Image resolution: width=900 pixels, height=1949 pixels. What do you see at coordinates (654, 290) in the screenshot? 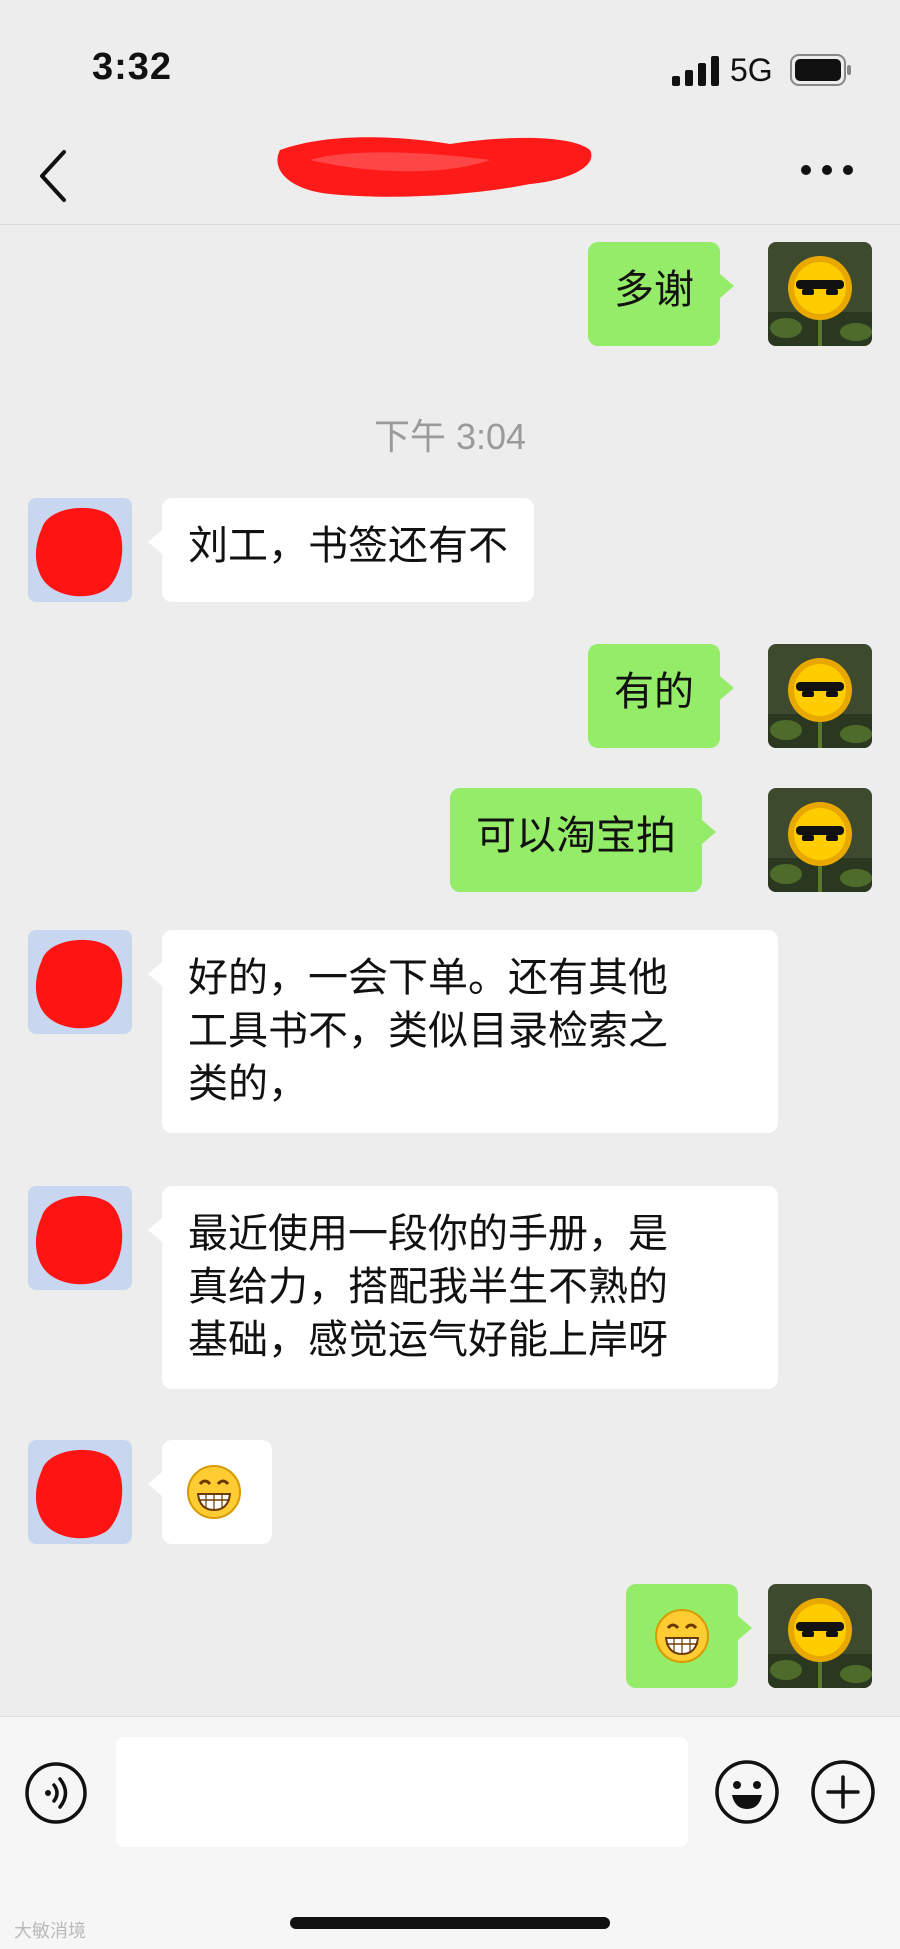
I see `message-text: 多谢` at bounding box center [654, 290].